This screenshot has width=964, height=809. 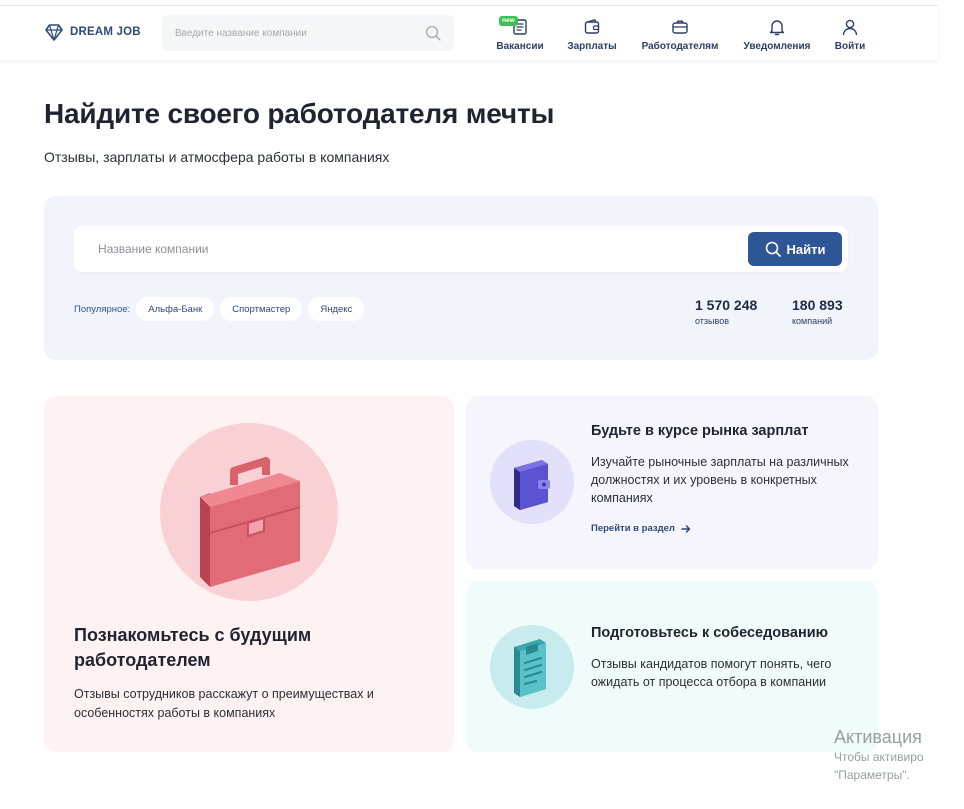 I want to click on briefcase-outline-icon, so click(x=680, y=27).